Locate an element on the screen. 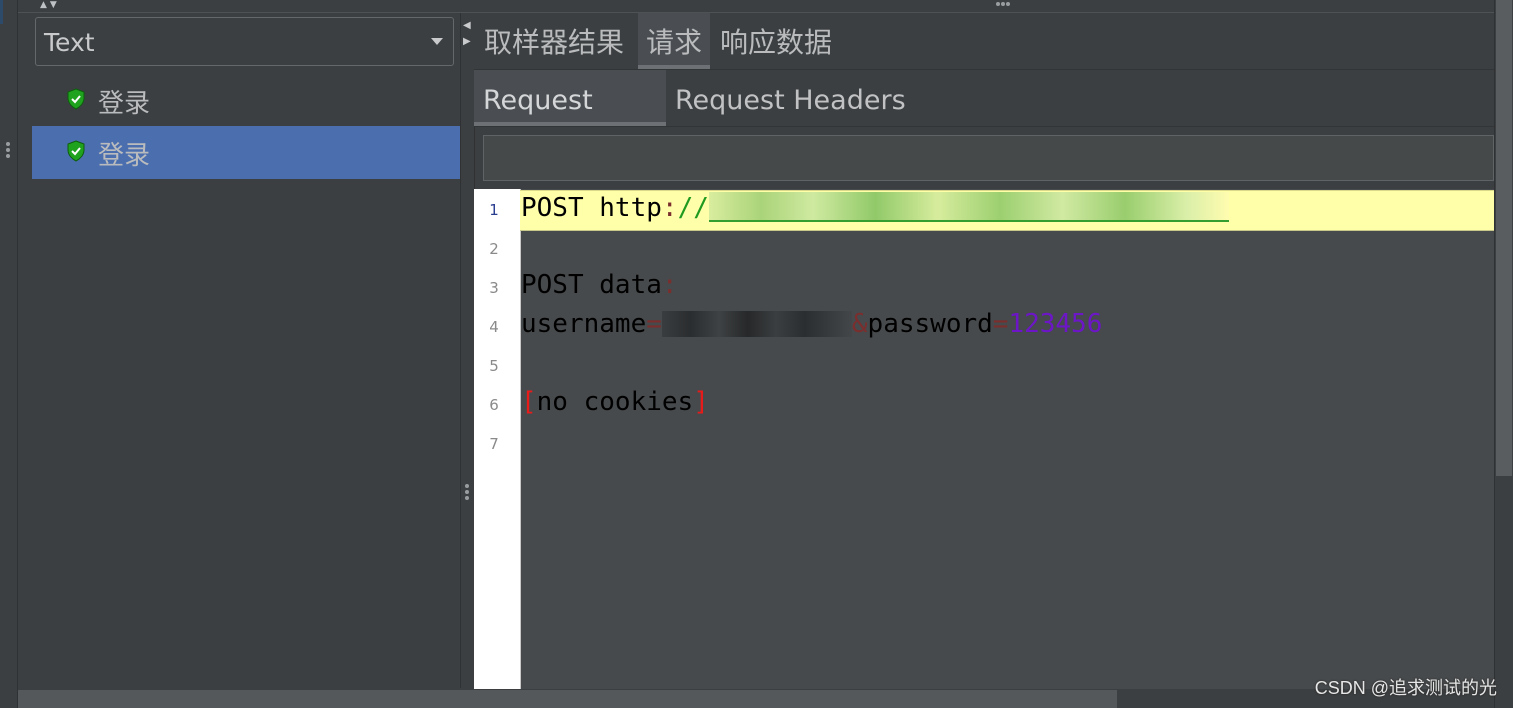 The image size is (1513, 708). sort-arrows-icon: ▲▼ is located at coordinates (50, 5).